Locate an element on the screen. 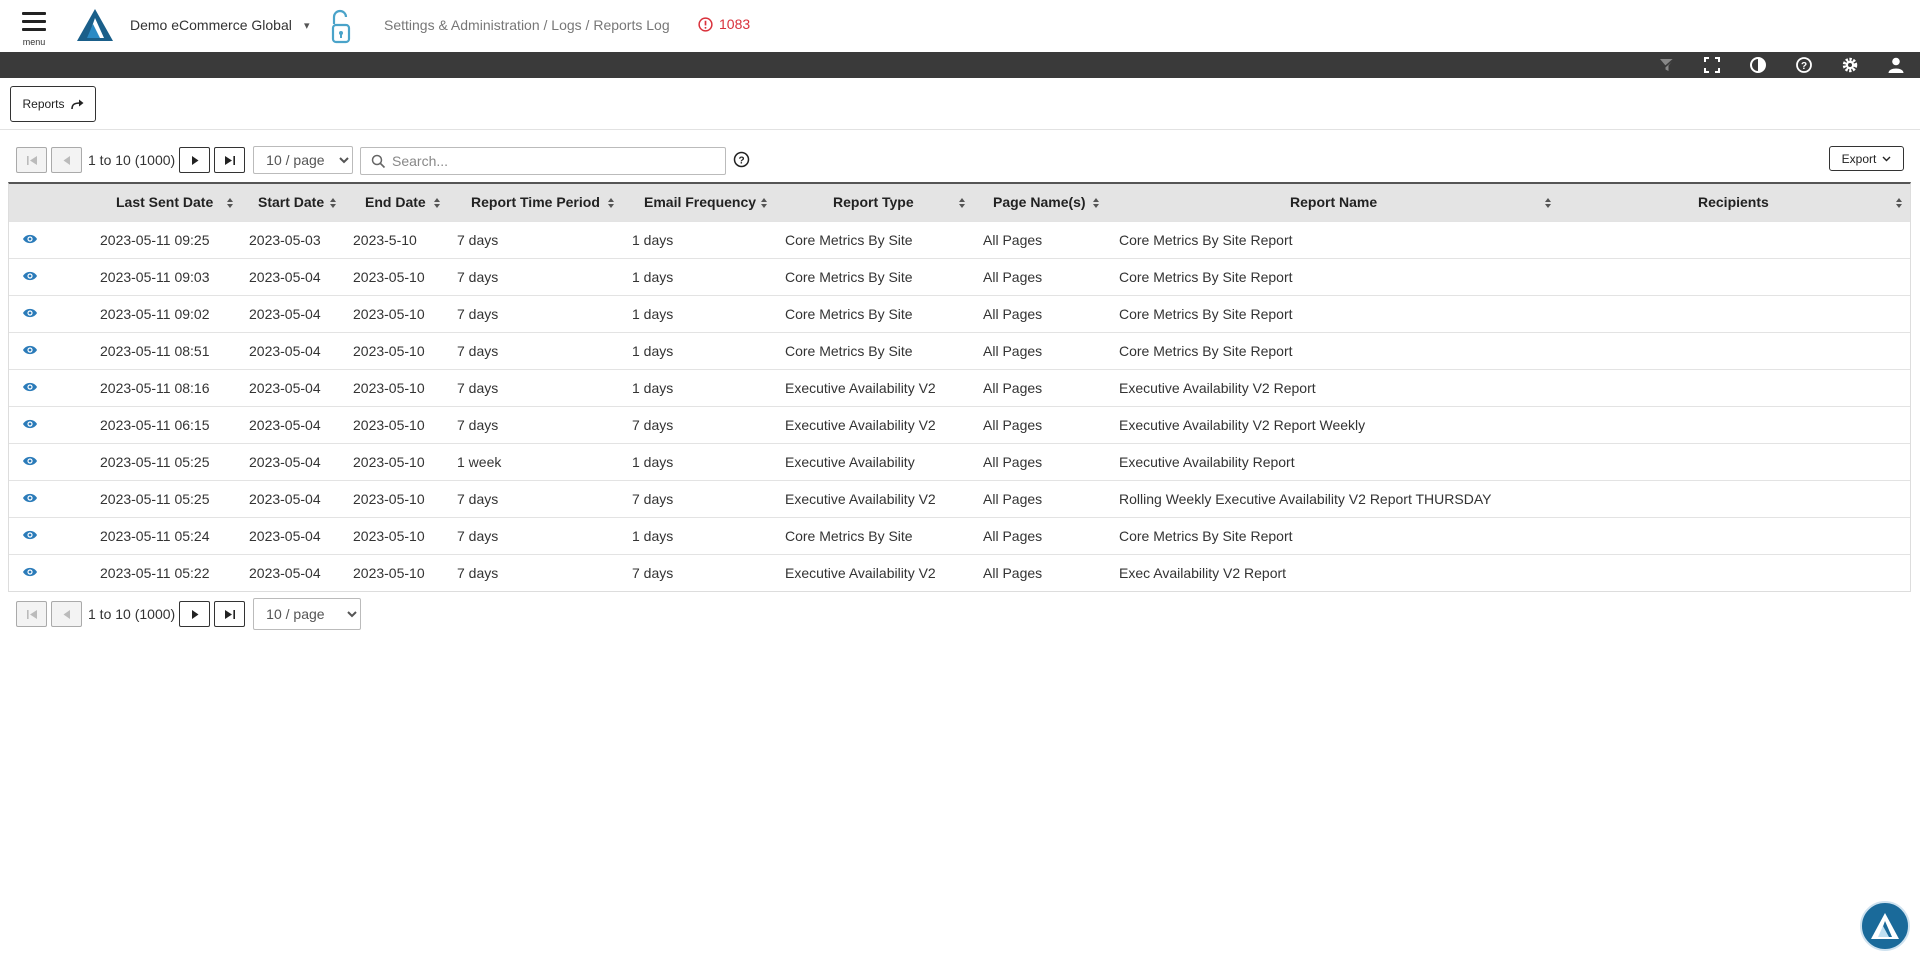  cell-start-date: 2023-05-03 is located at coordinates (285, 240).